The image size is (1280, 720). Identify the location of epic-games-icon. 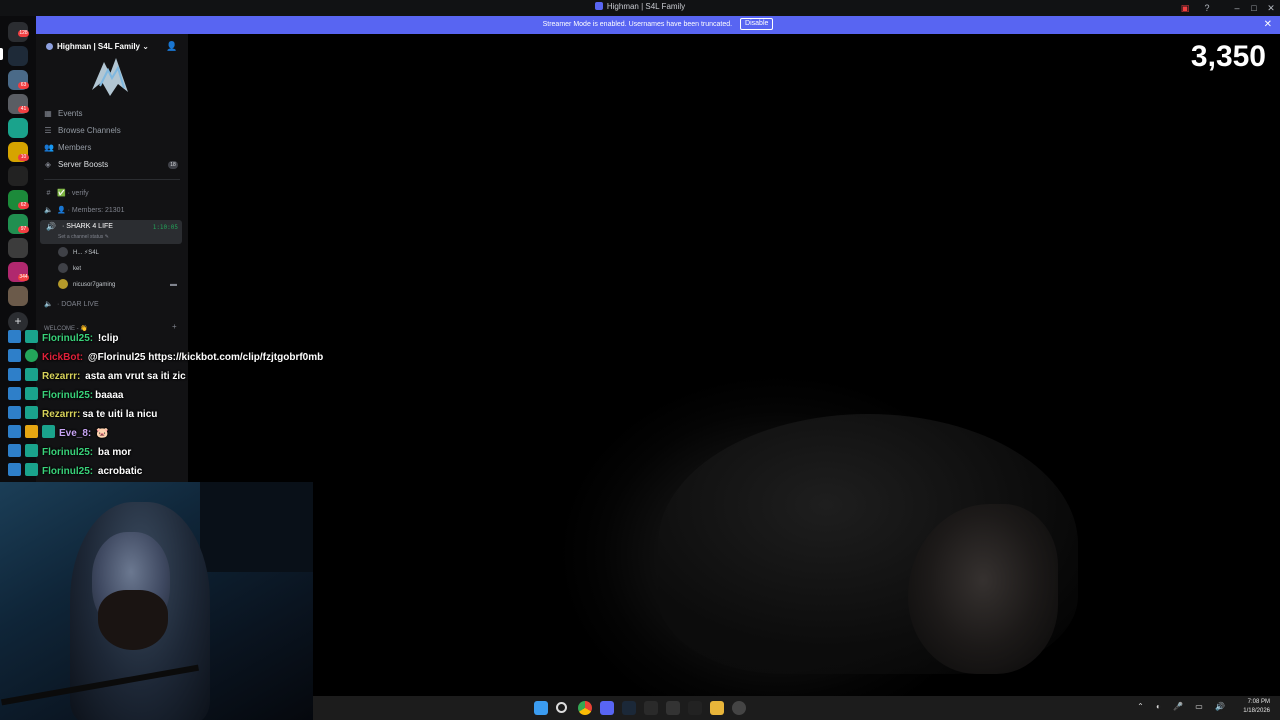
(651, 708).